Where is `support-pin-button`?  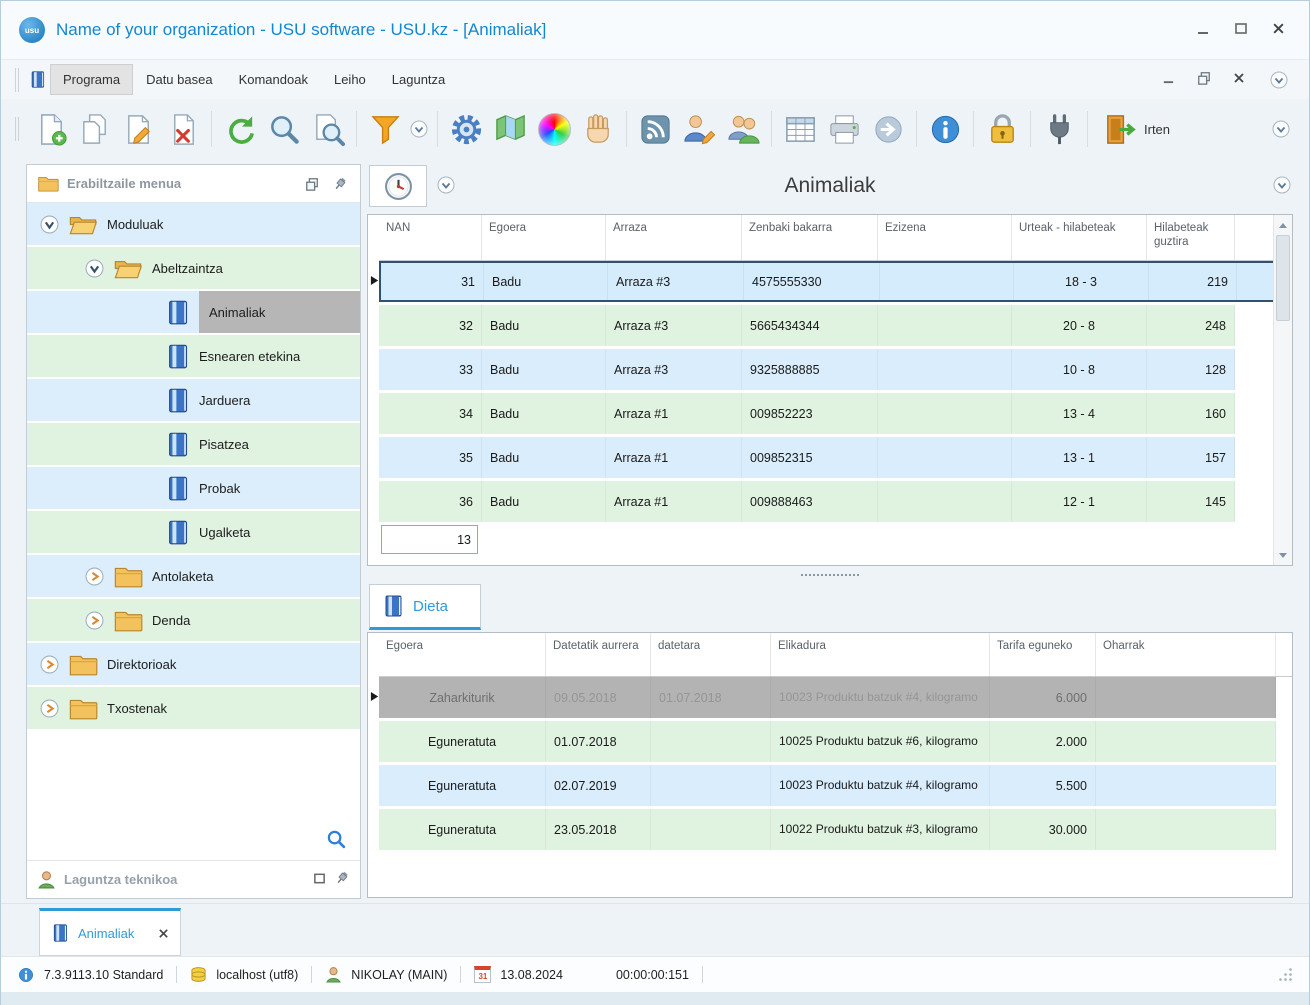 support-pin-button is located at coordinates (342, 879).